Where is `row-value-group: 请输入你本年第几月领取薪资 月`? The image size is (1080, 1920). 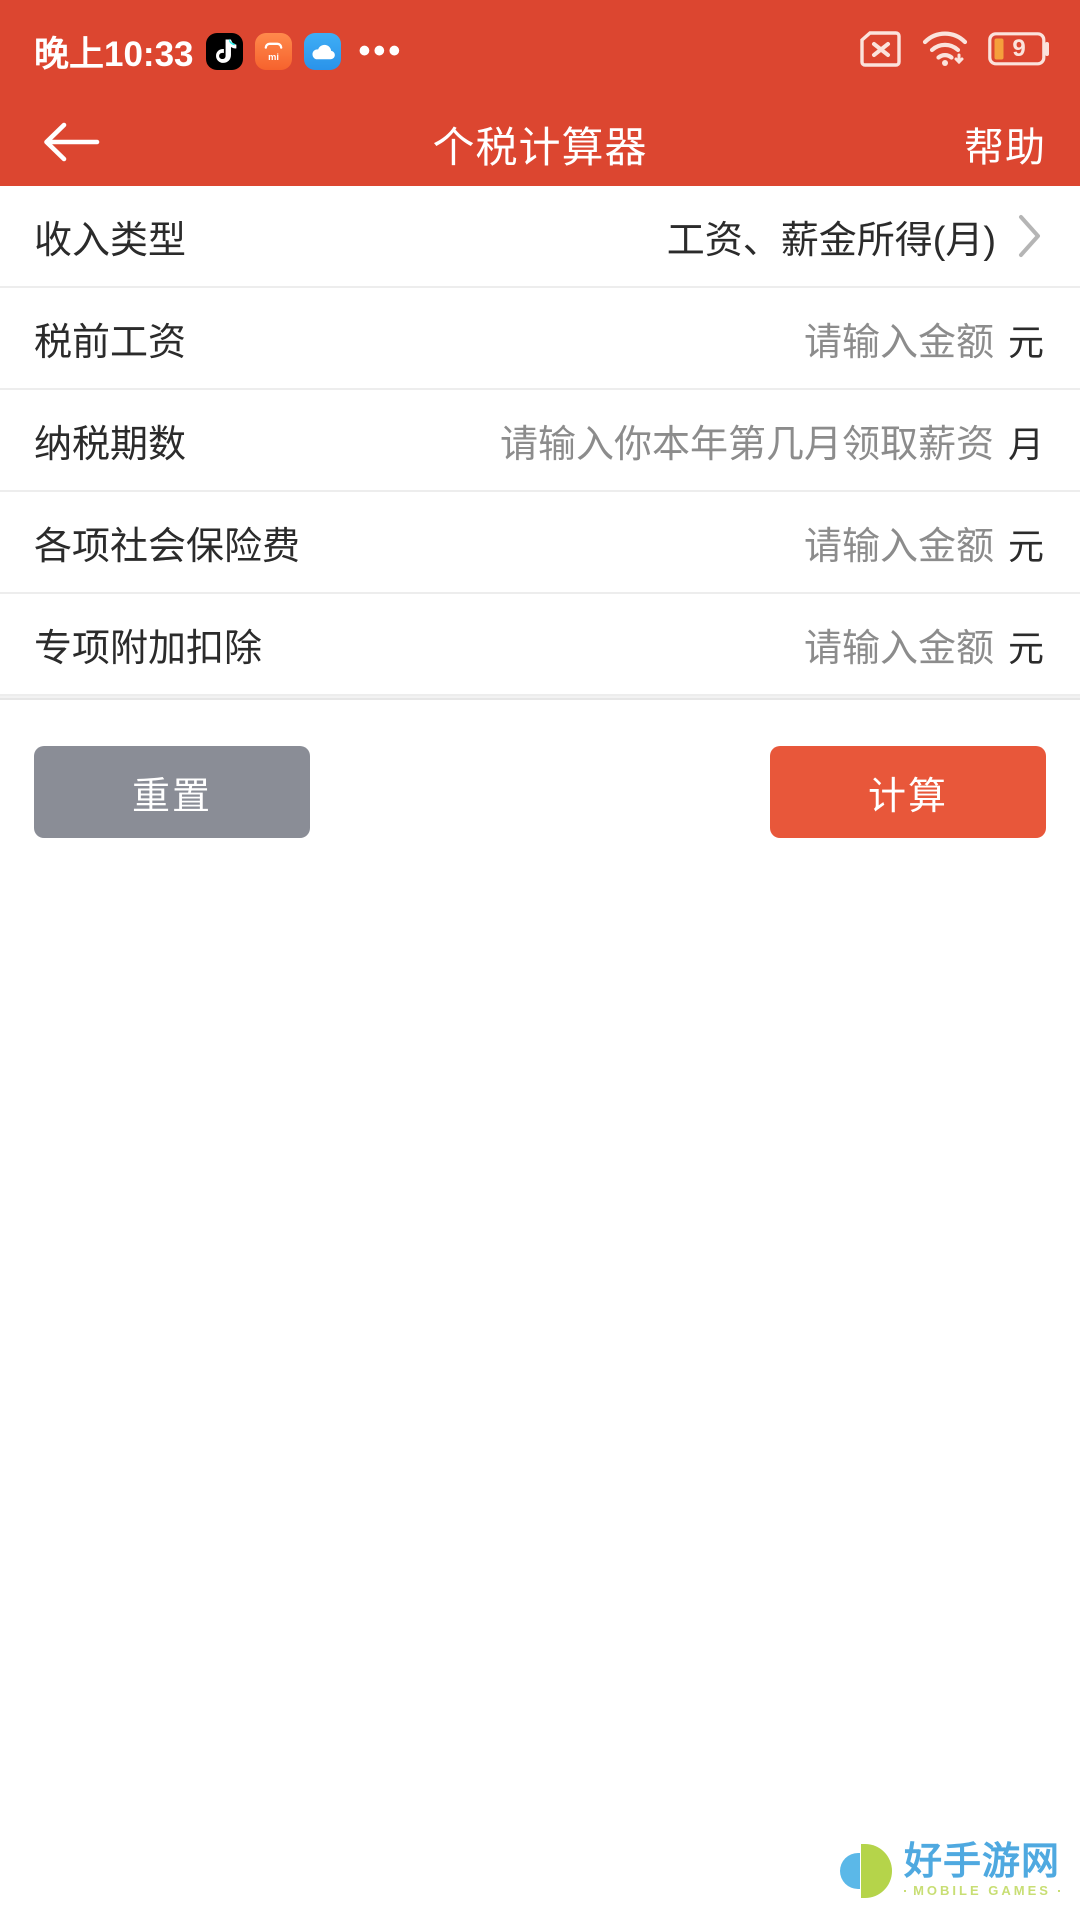 row-value-group: 请输入你本年第几月领取薪资 月 is located at coordinates (772, 440).